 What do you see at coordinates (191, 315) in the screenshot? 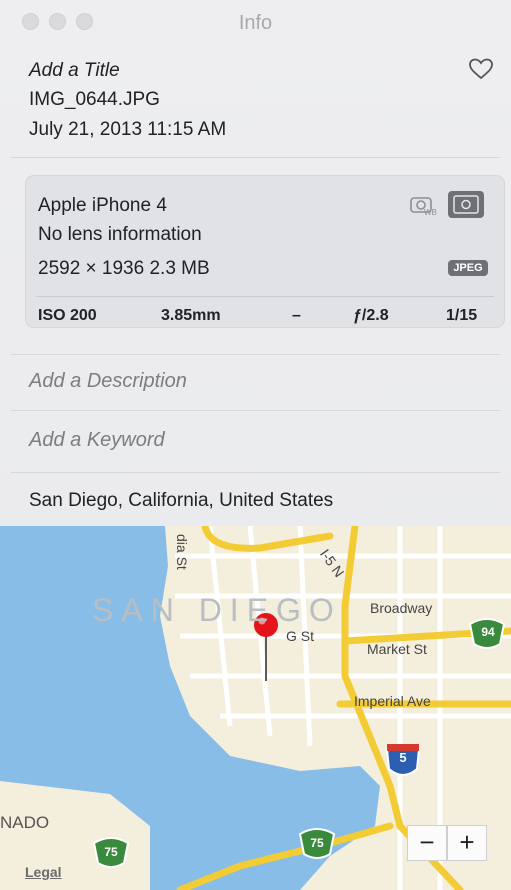
I see `focal-length: 3.85mm` at bounding box center [191, 315].